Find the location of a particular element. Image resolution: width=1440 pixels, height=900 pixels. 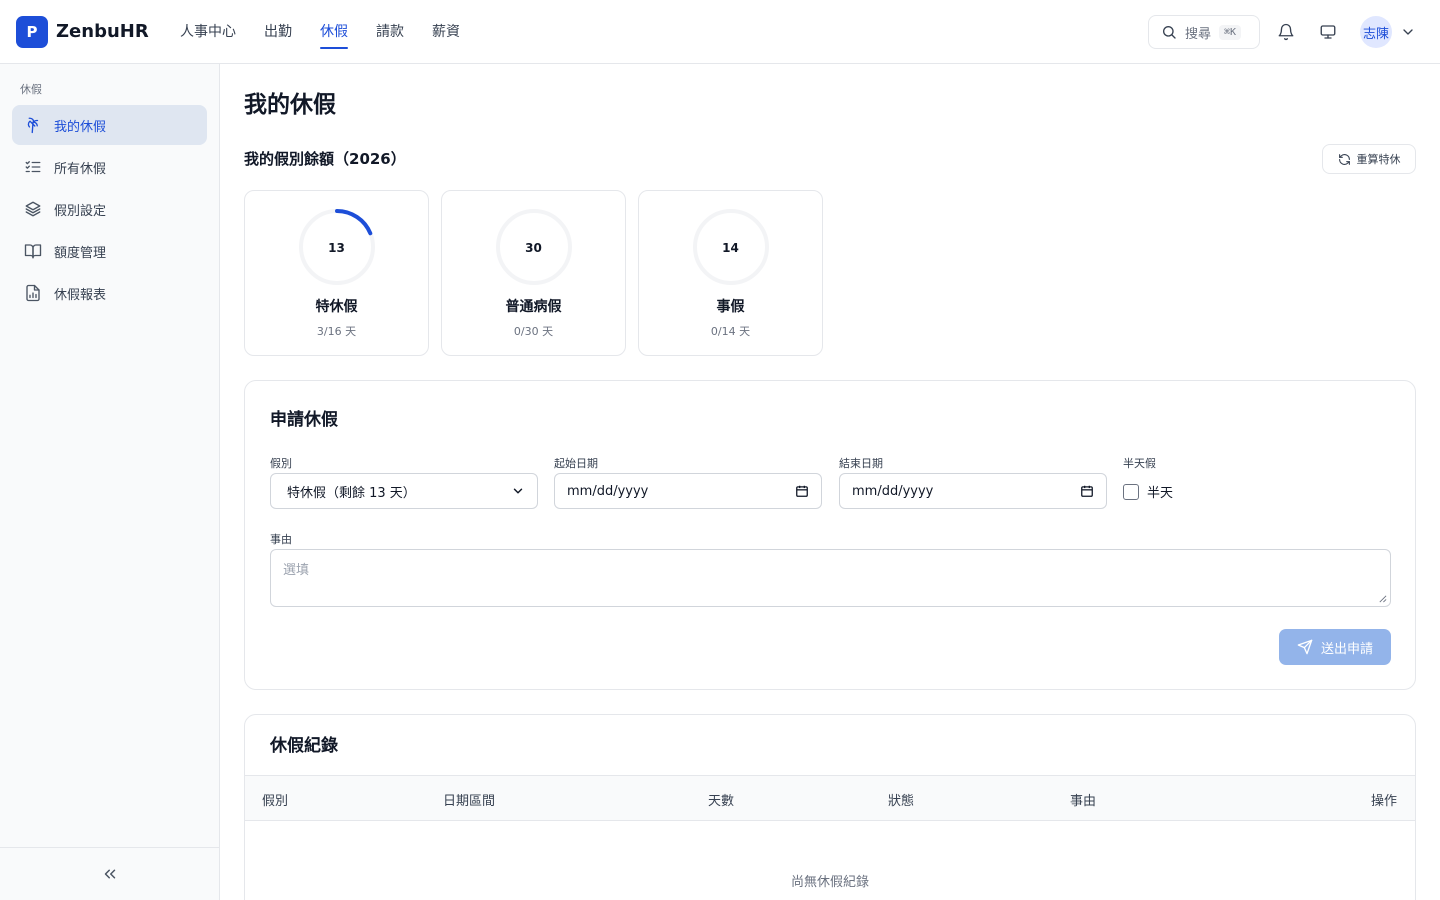

logo-mark: P is located at coordinates (32, 32).